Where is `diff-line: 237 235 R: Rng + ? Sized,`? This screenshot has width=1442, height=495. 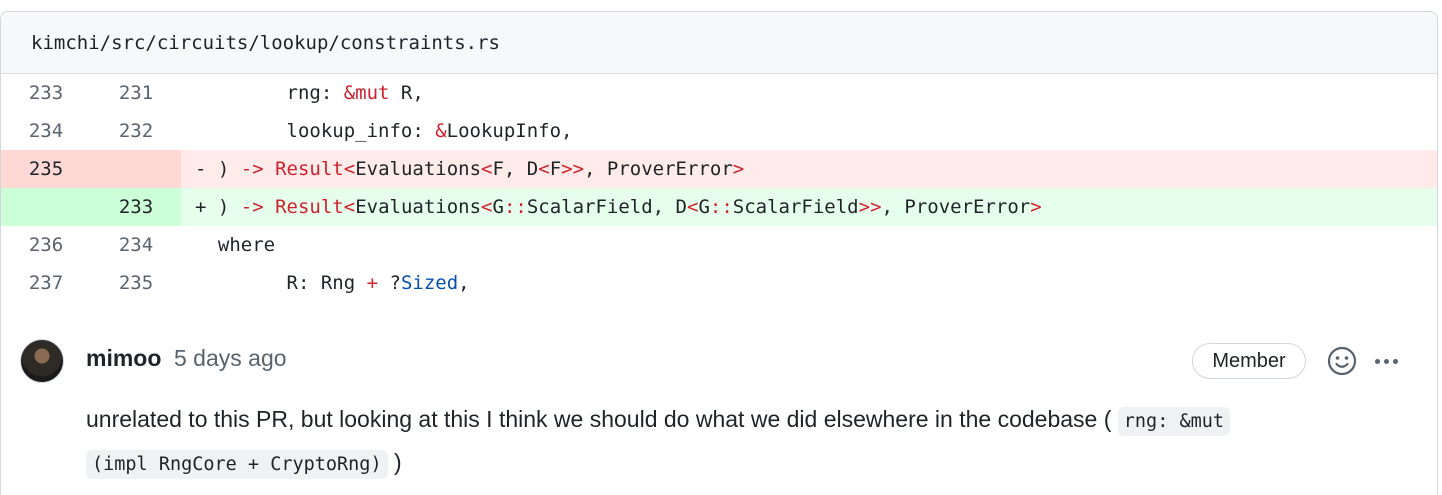 diff-line: 237 235 R: Rng + ? Sized, is located at coordinates (719, 283).